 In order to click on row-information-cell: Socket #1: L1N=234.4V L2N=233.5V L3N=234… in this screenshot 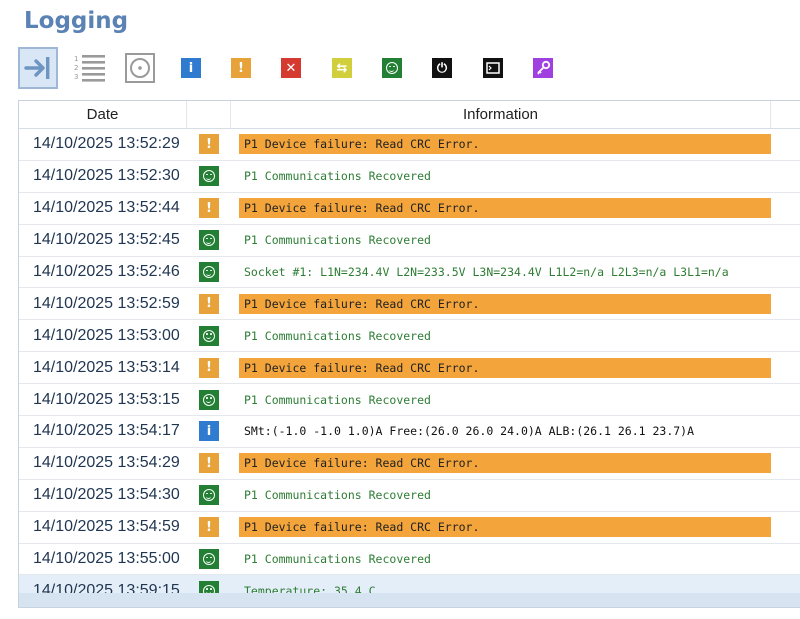, I will do `click(515, 272)`.